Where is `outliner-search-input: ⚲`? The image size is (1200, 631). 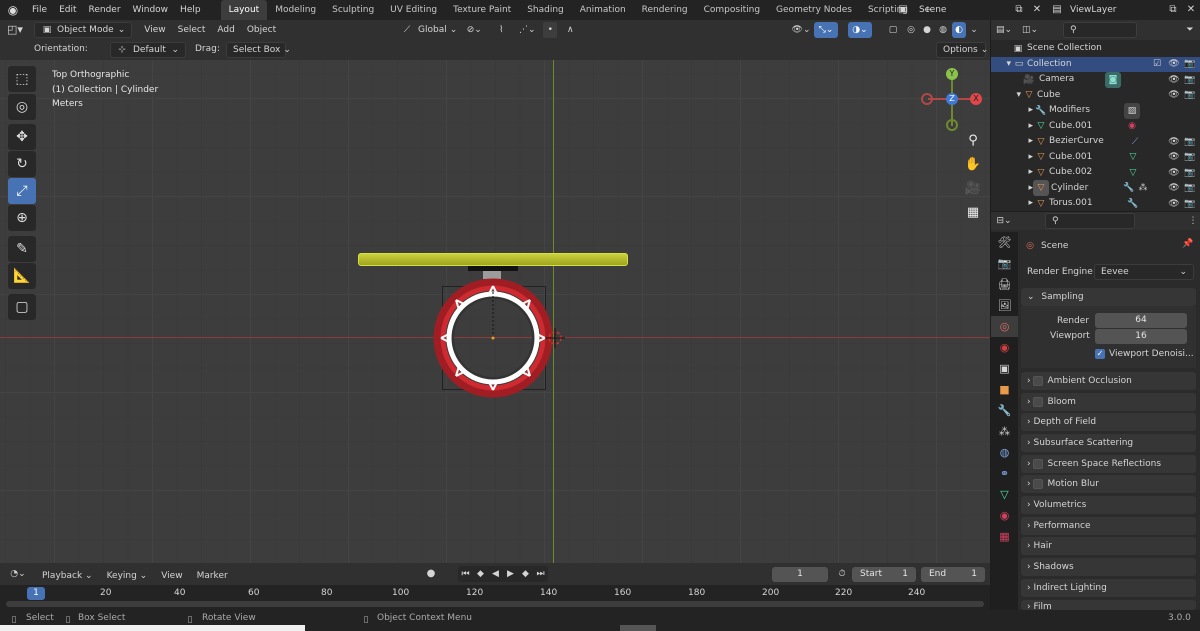 outliner-search-input: ⚲ is located at coordinates (1100, 30).